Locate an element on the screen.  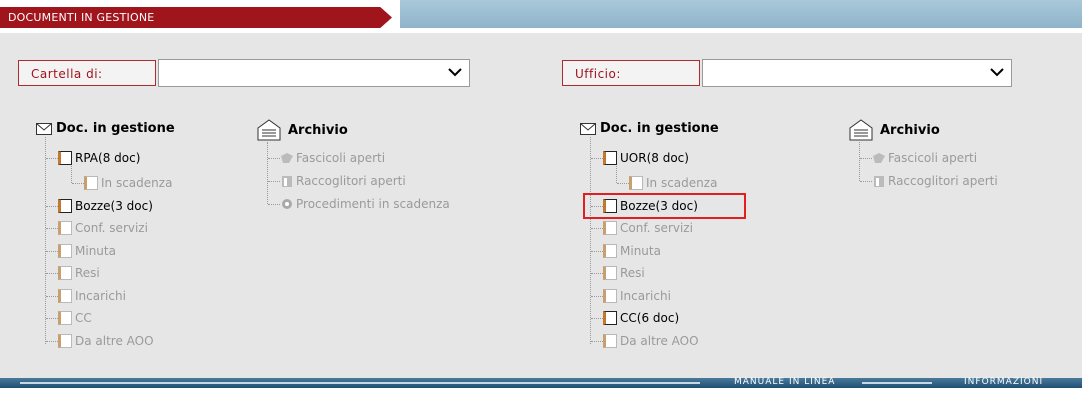
footer-bar: MANUALE IN LINEA INFORMAZIONI is located at coordinates (541, 382).